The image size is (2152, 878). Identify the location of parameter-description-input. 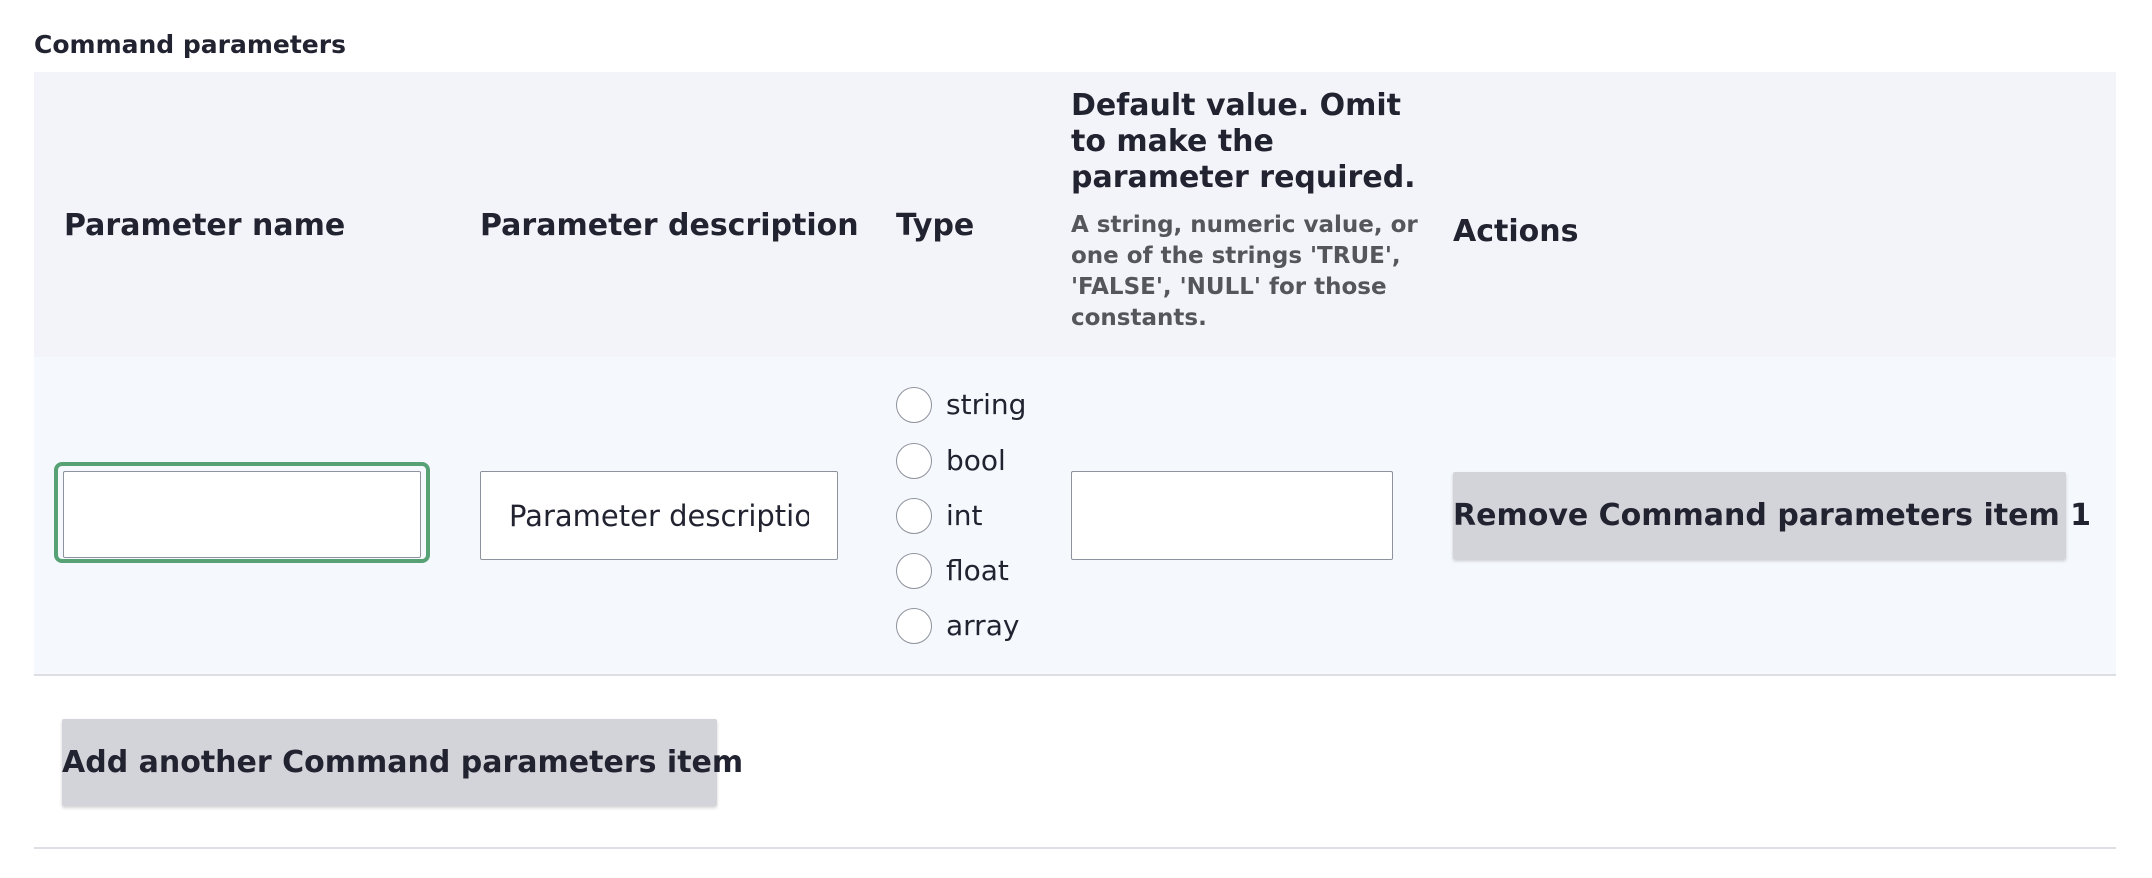
(659, 515).